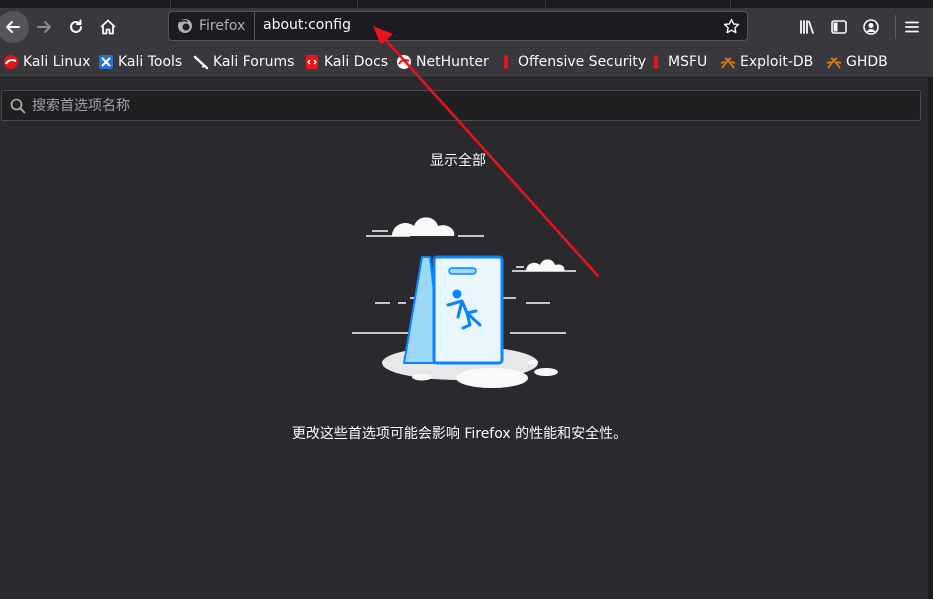 The width and height of the screenshot is (933, 599). I want to click on bookmark-msfu: MSFU, so click(677, 62).